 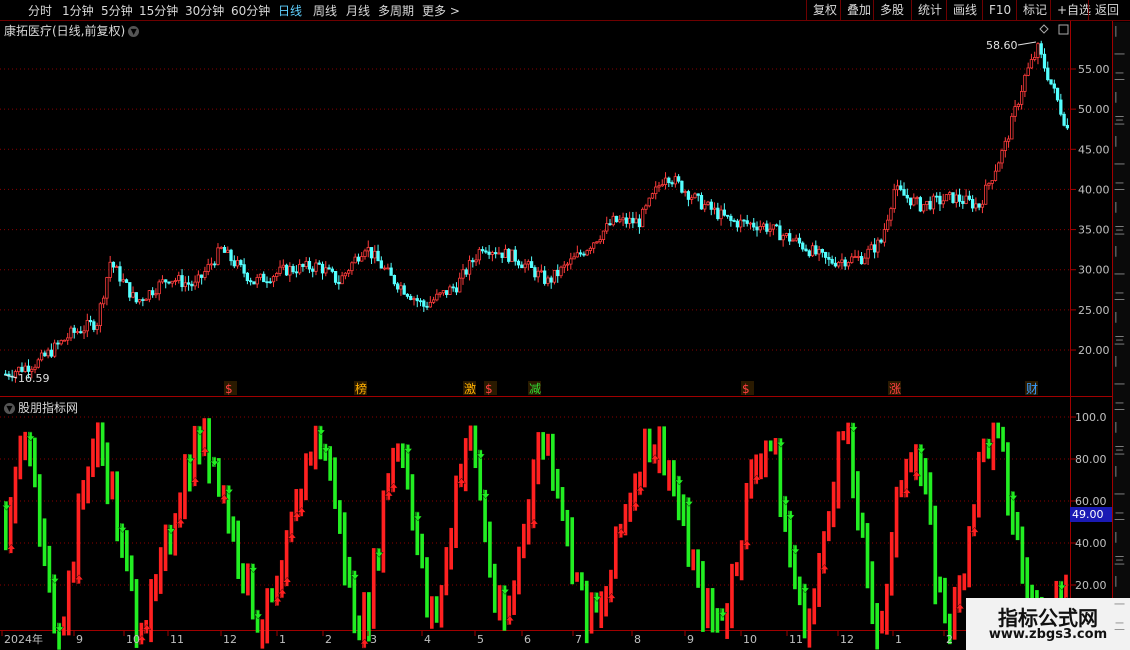 I want to click on date-axis-label: 8, so click(x=637, y=639).